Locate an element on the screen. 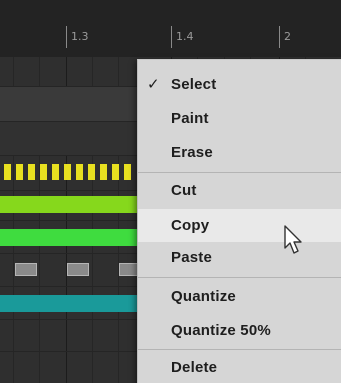 This screenshot has width=341, height=383. menu-item-label: Copy is located at coordinates (190, 225).